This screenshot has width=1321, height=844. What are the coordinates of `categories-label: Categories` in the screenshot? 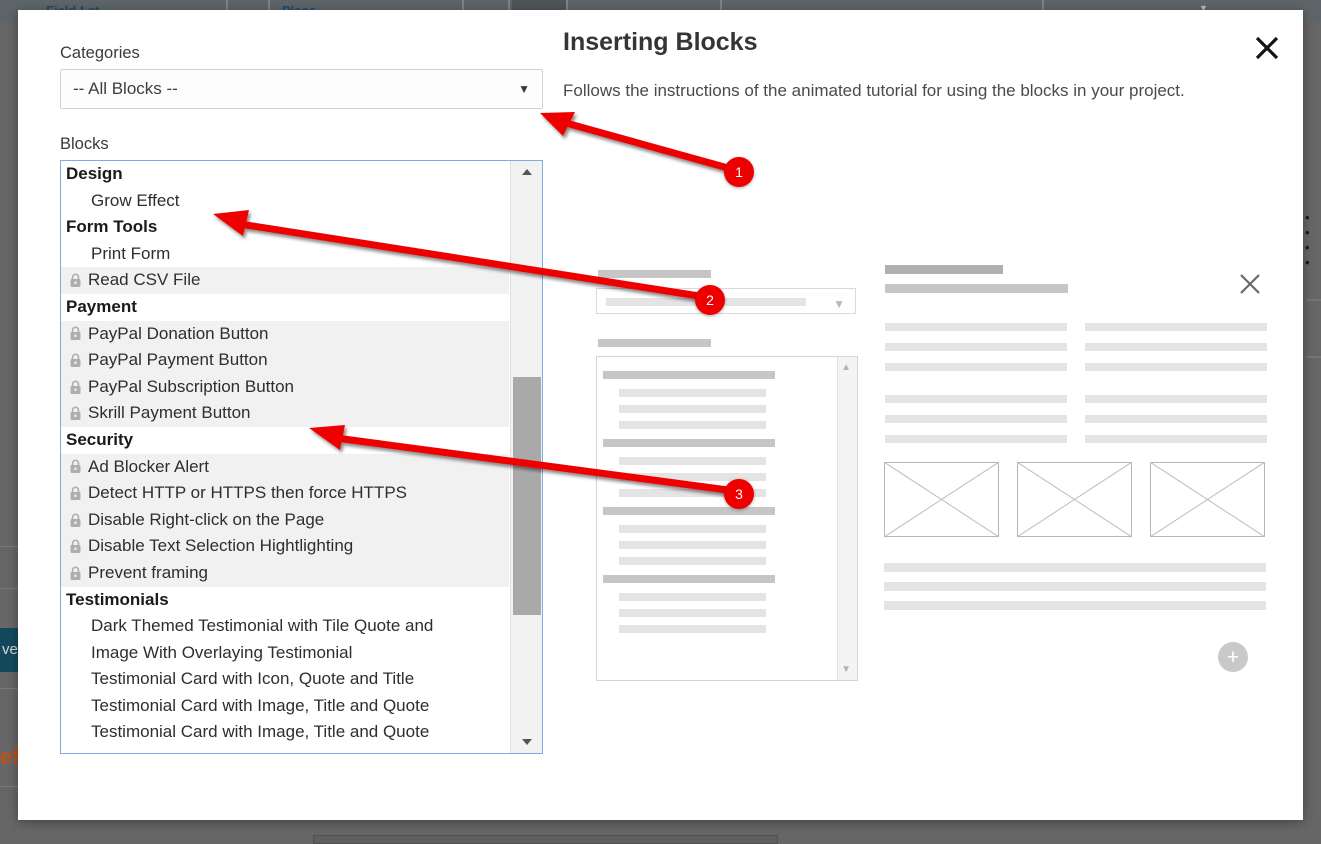 It's located at (100, 53).